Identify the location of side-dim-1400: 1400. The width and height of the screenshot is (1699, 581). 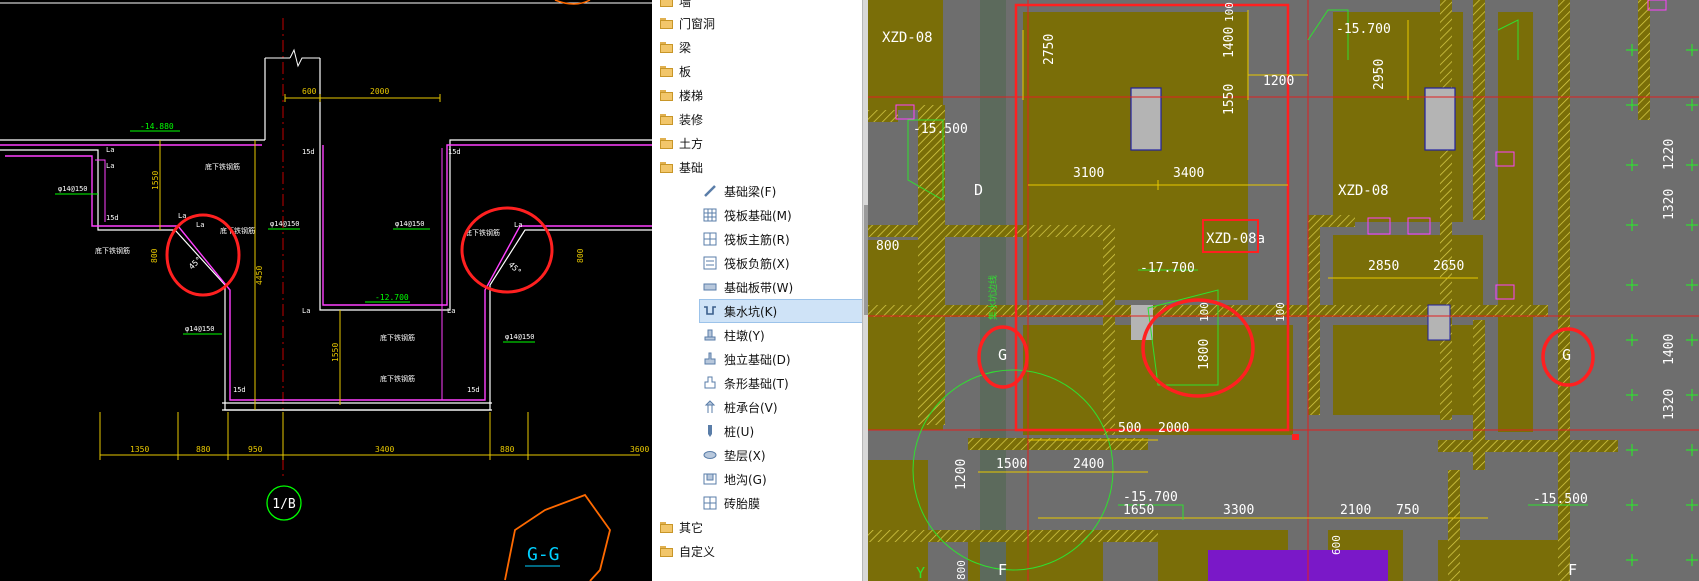
(1669, 349).